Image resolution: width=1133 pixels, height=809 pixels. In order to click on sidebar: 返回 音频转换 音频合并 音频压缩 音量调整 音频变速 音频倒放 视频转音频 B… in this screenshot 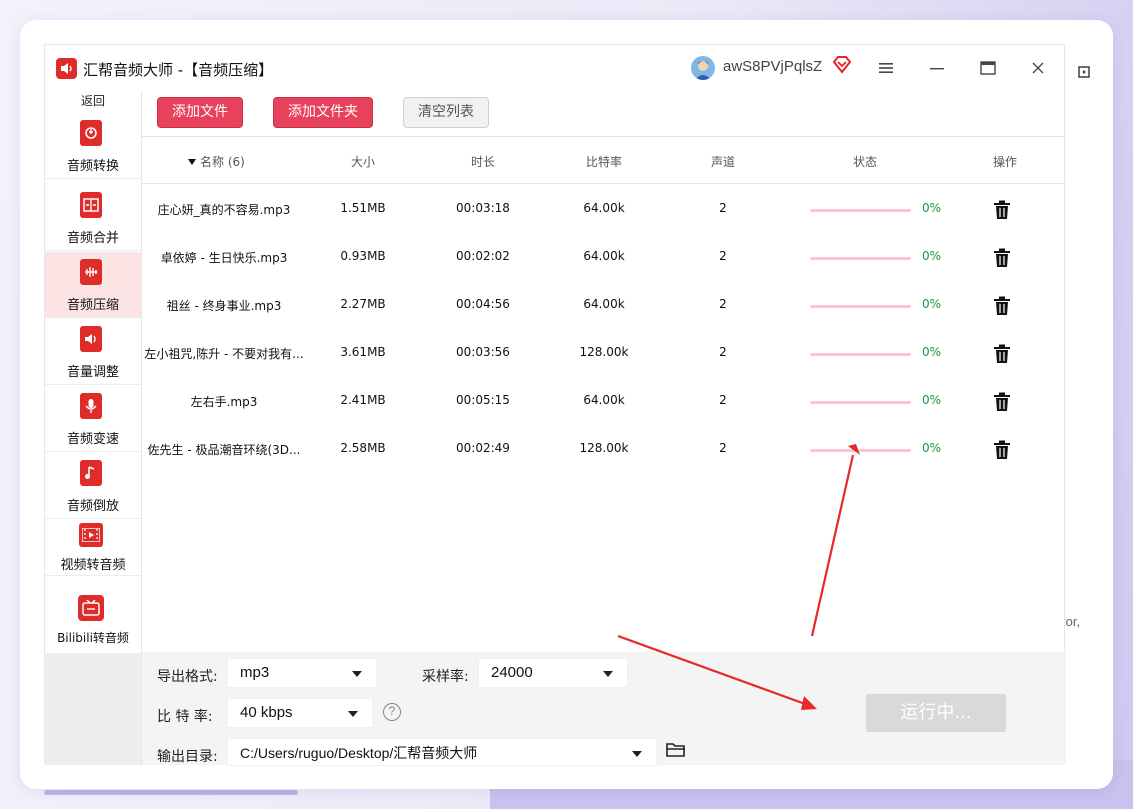, I will do `click(93, 428)`.